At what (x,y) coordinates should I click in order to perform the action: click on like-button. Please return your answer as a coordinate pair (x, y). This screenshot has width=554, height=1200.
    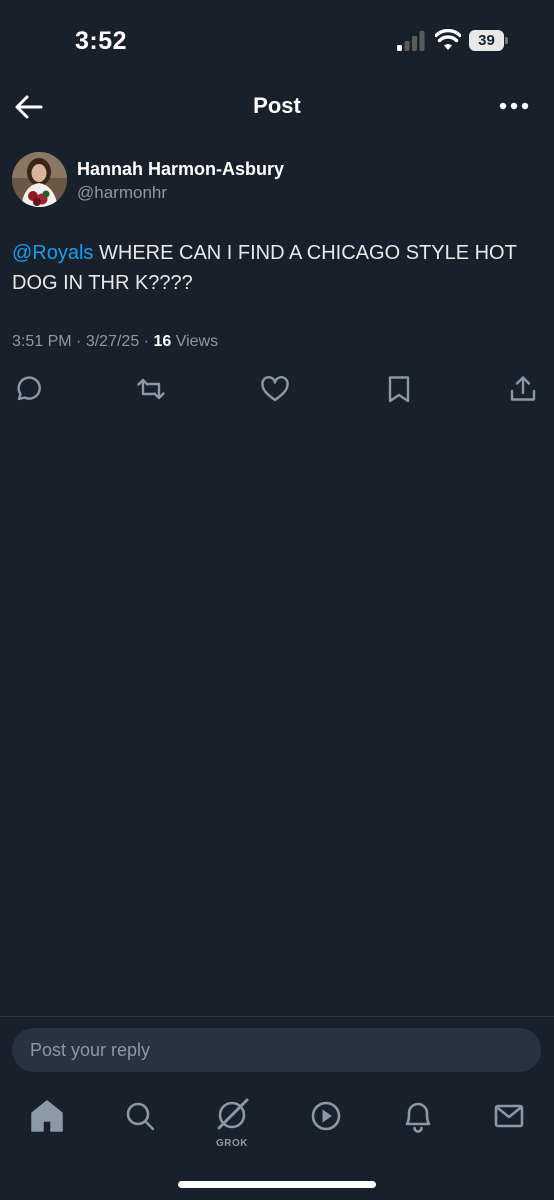
    Looking at the image, I should click on (275, 389).